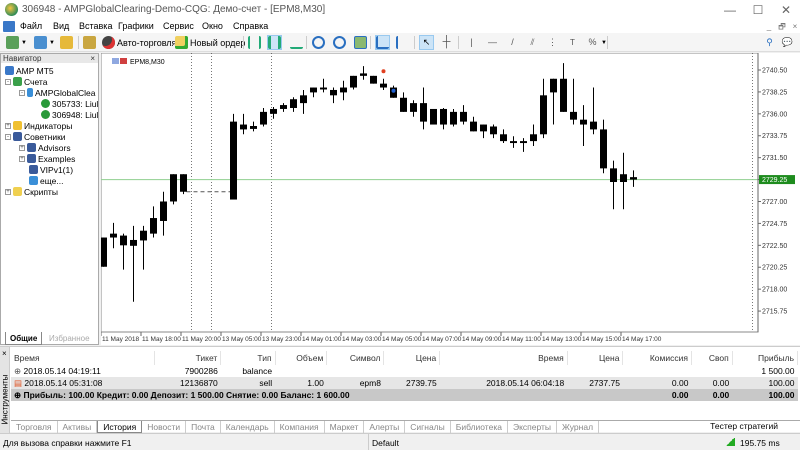  Describe the element at coordinates (201, 371) in the screenshot. I see `table-cell: 7900286` at that location.